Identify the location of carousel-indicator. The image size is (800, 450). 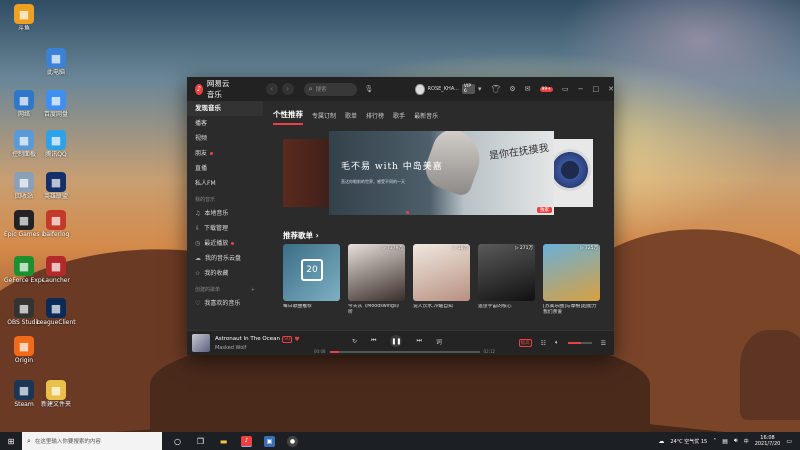
(407, 212).